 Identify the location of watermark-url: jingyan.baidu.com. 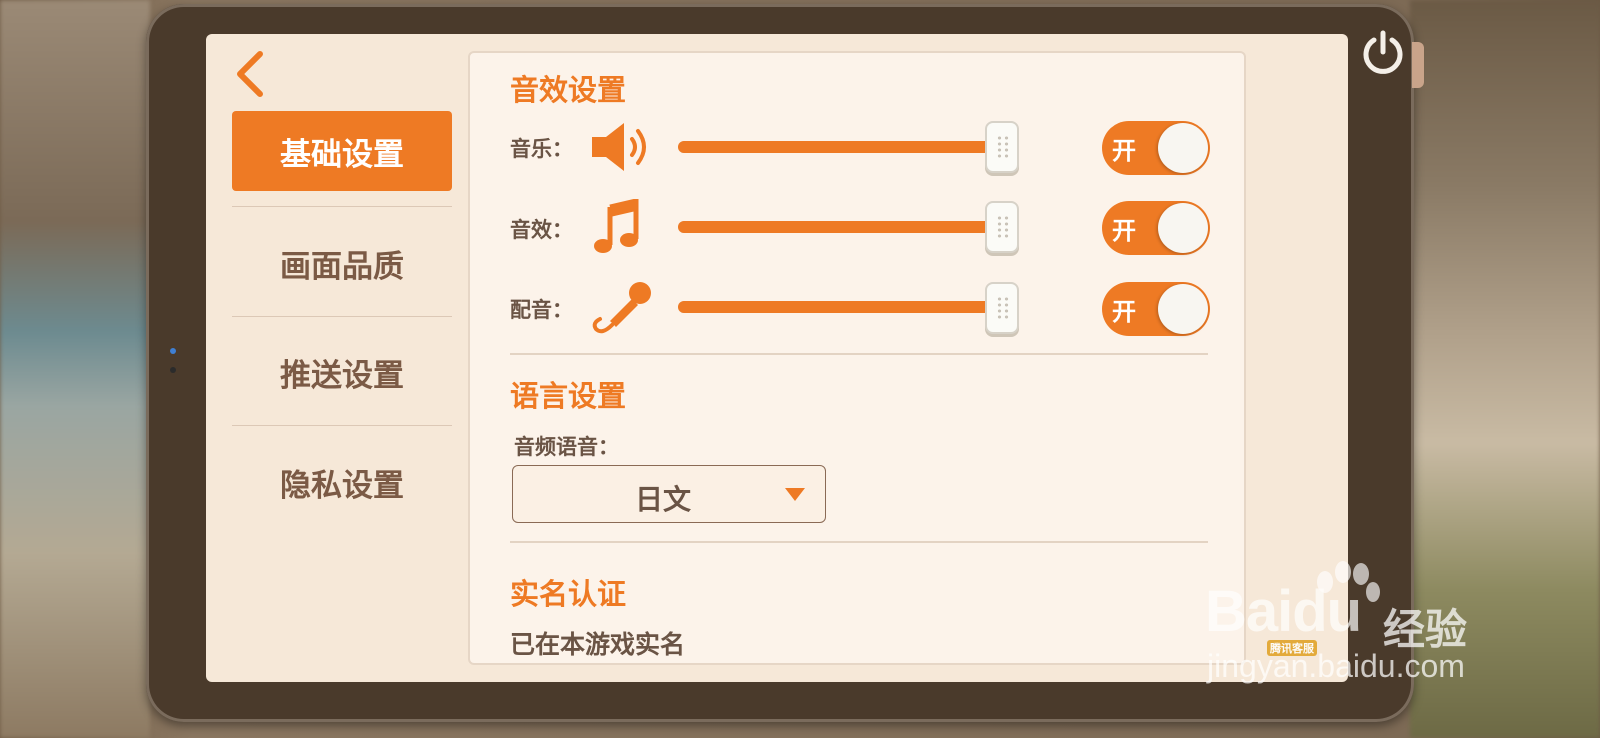
(1336, 666).